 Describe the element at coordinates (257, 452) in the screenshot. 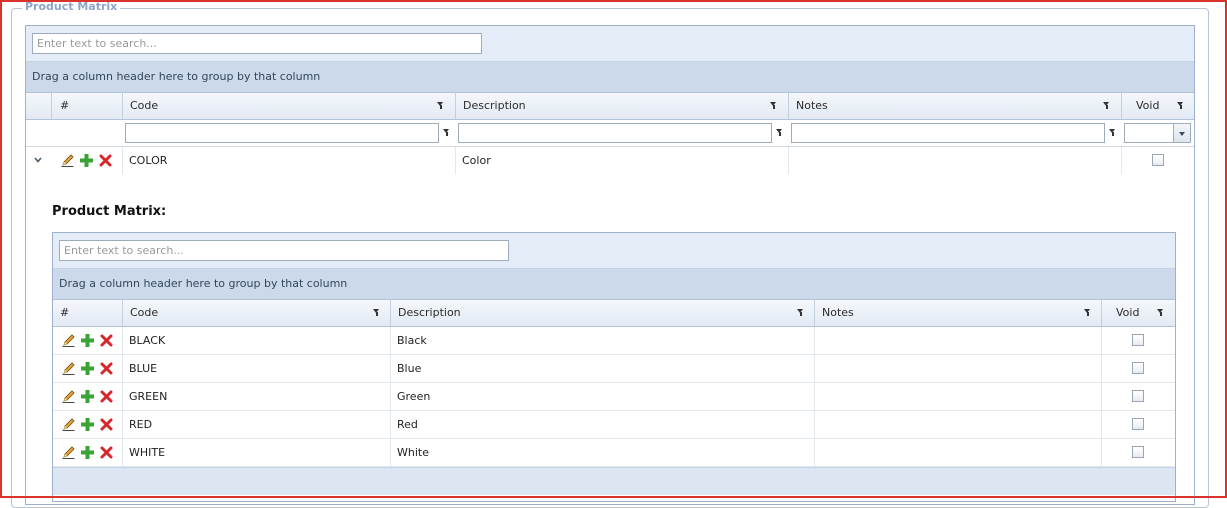

I see `code-cell: WHITE` at that location.